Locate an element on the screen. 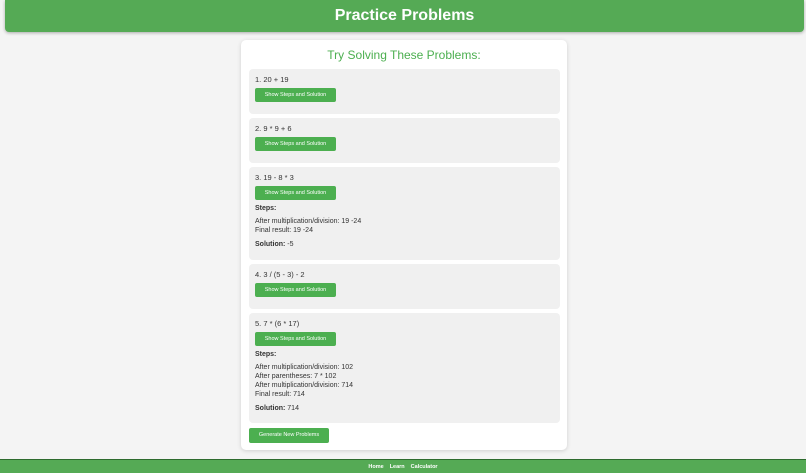 This screenshot has width=806, height=473. generate-new-problems-button: Generate New Problems is located at coordinates (289, 435).